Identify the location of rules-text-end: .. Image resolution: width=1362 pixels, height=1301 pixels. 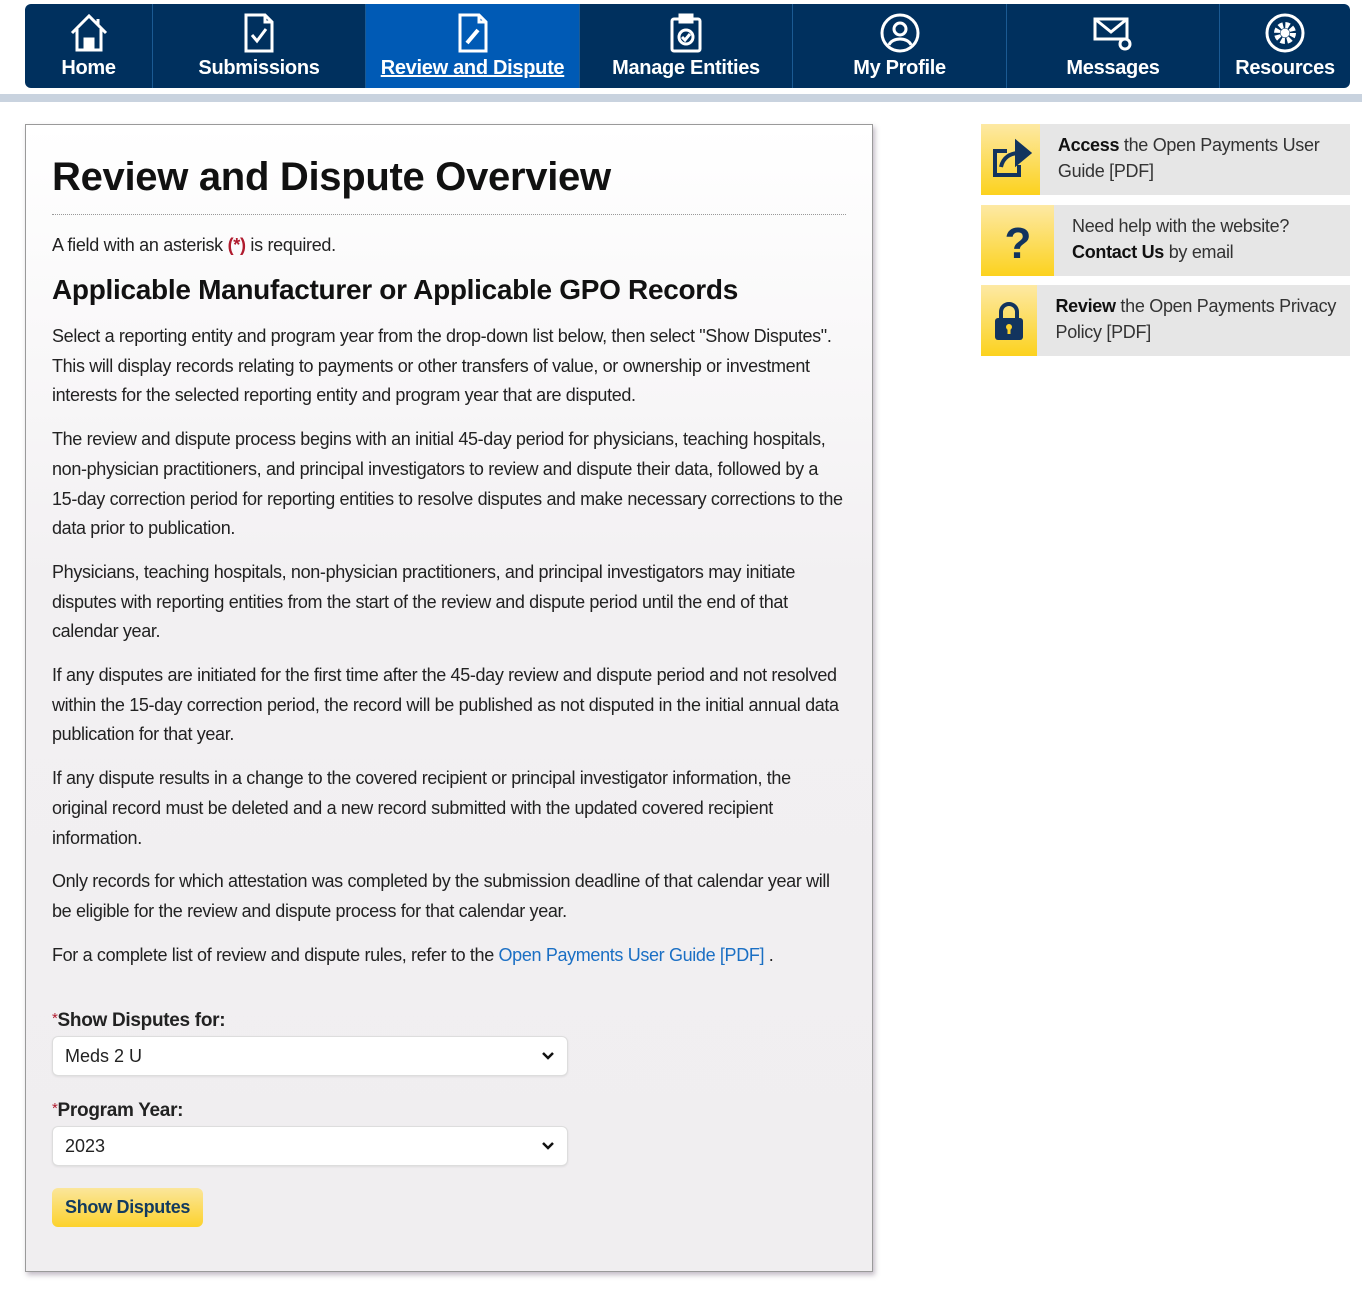
(769, 954).